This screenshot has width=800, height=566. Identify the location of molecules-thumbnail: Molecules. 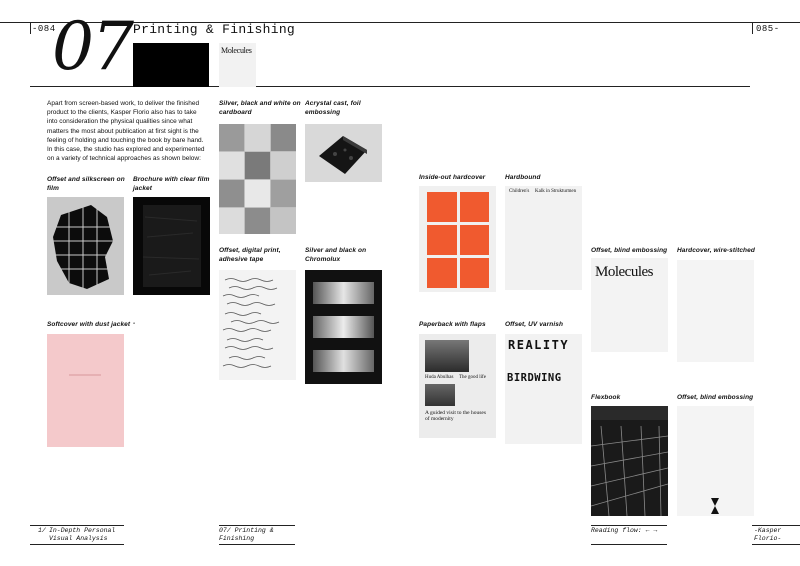
(237, 65).